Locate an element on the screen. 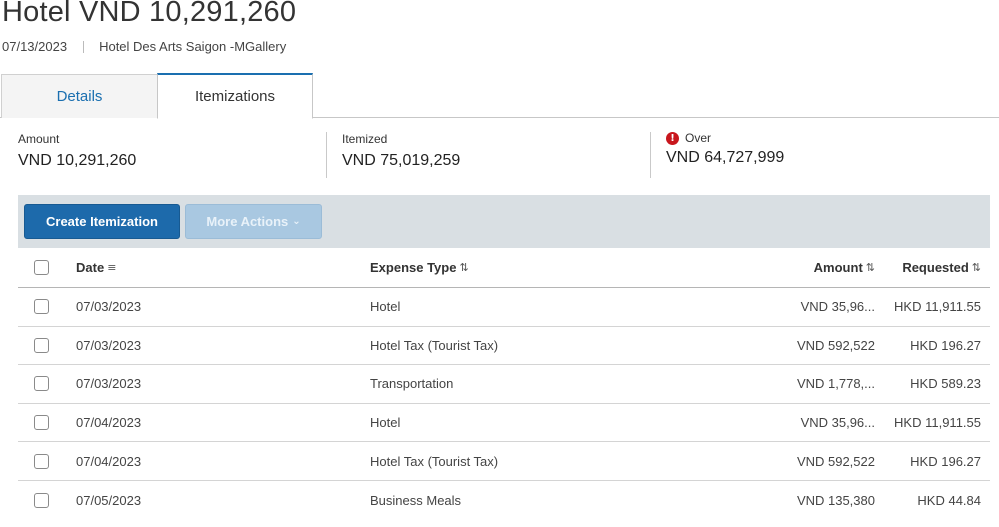  page-title: Hotel VND 10,291,260 is located at coordinates (149, 14).